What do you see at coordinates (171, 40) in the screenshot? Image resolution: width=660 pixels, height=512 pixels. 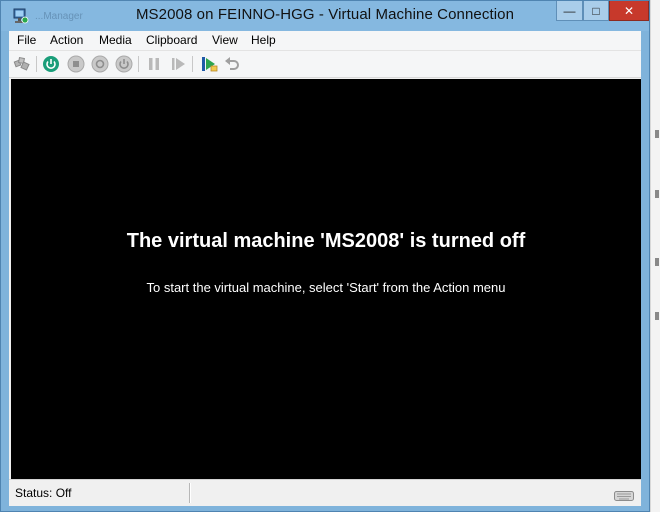 I see `menu-clipboard: Clipboard` at bounding box center [171, 40].